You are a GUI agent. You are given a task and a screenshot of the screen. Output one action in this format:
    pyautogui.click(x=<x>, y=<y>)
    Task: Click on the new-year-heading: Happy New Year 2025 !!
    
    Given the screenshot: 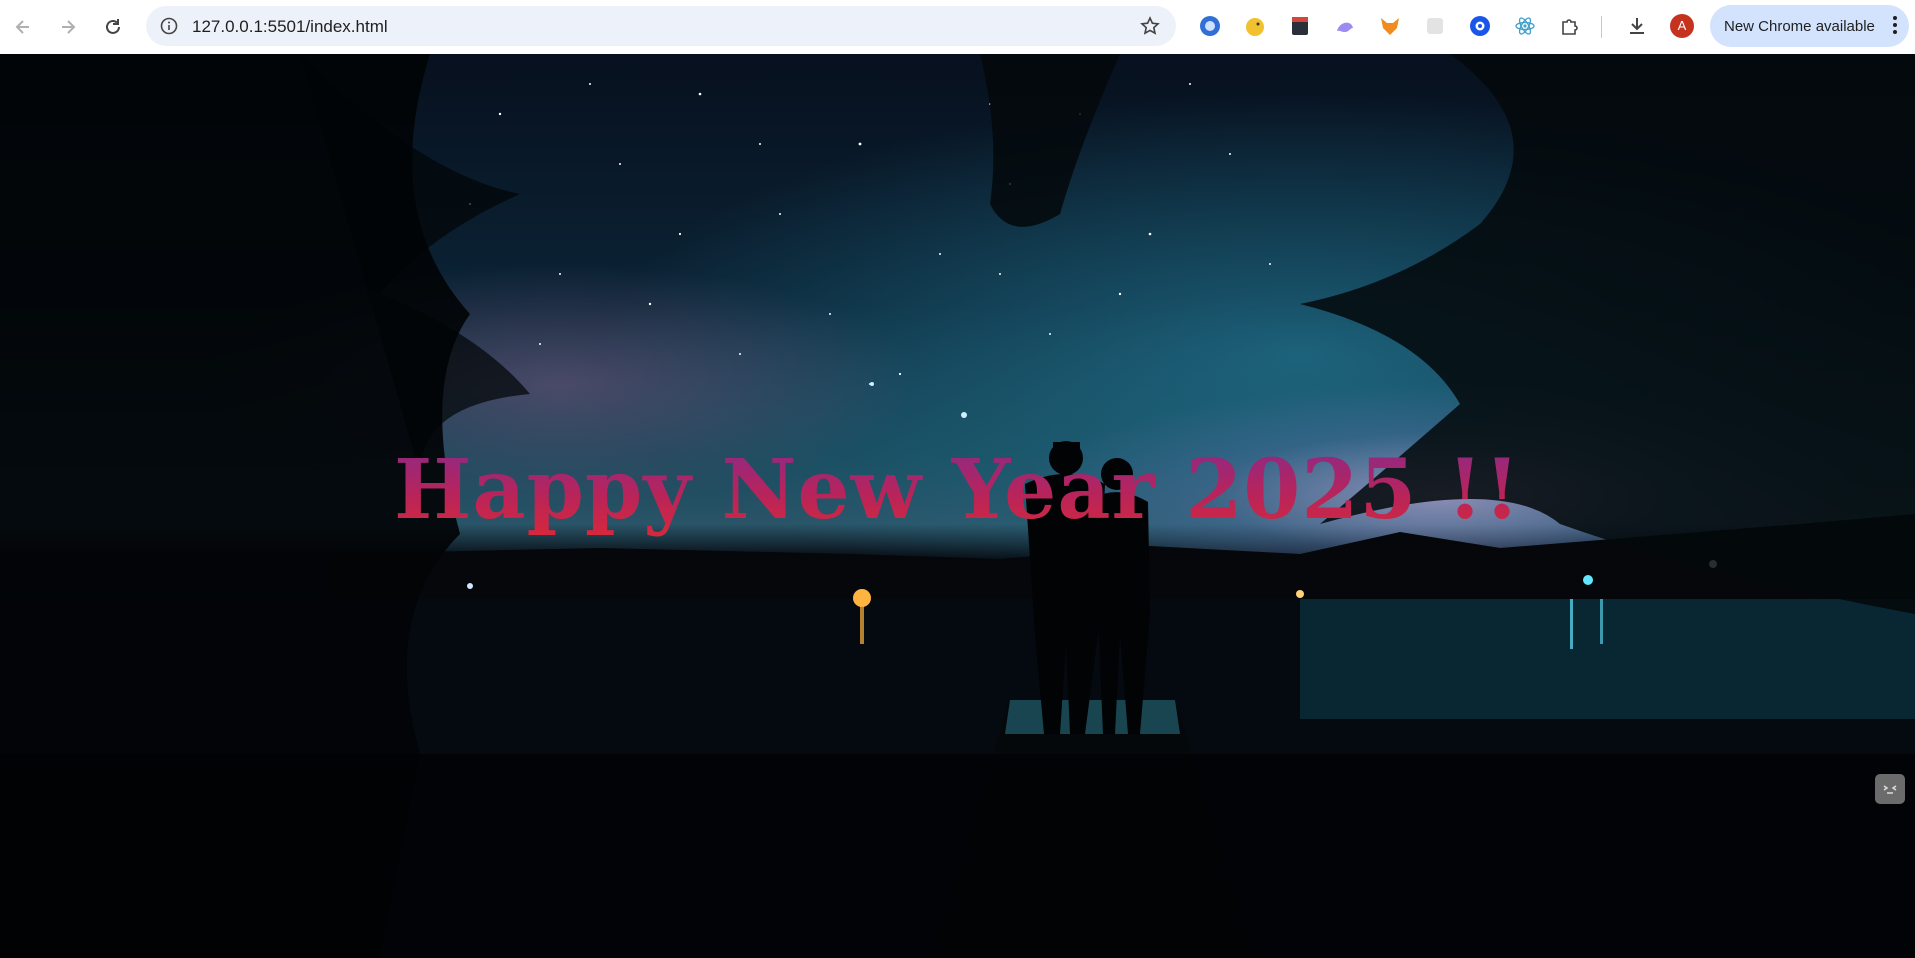 What is the action you would take?
    pyautogui.click(x=957, y=490)
    